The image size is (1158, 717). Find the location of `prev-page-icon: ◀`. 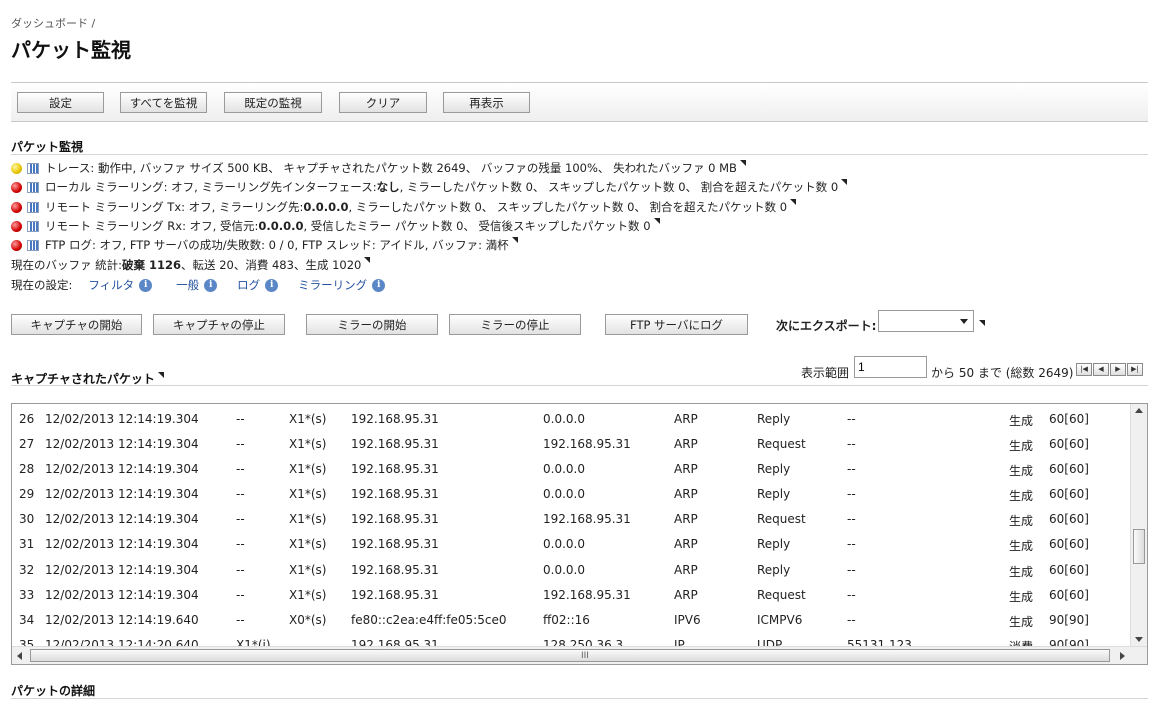

prev-page-icon: ◀ is located at coordinates (1101, 369).